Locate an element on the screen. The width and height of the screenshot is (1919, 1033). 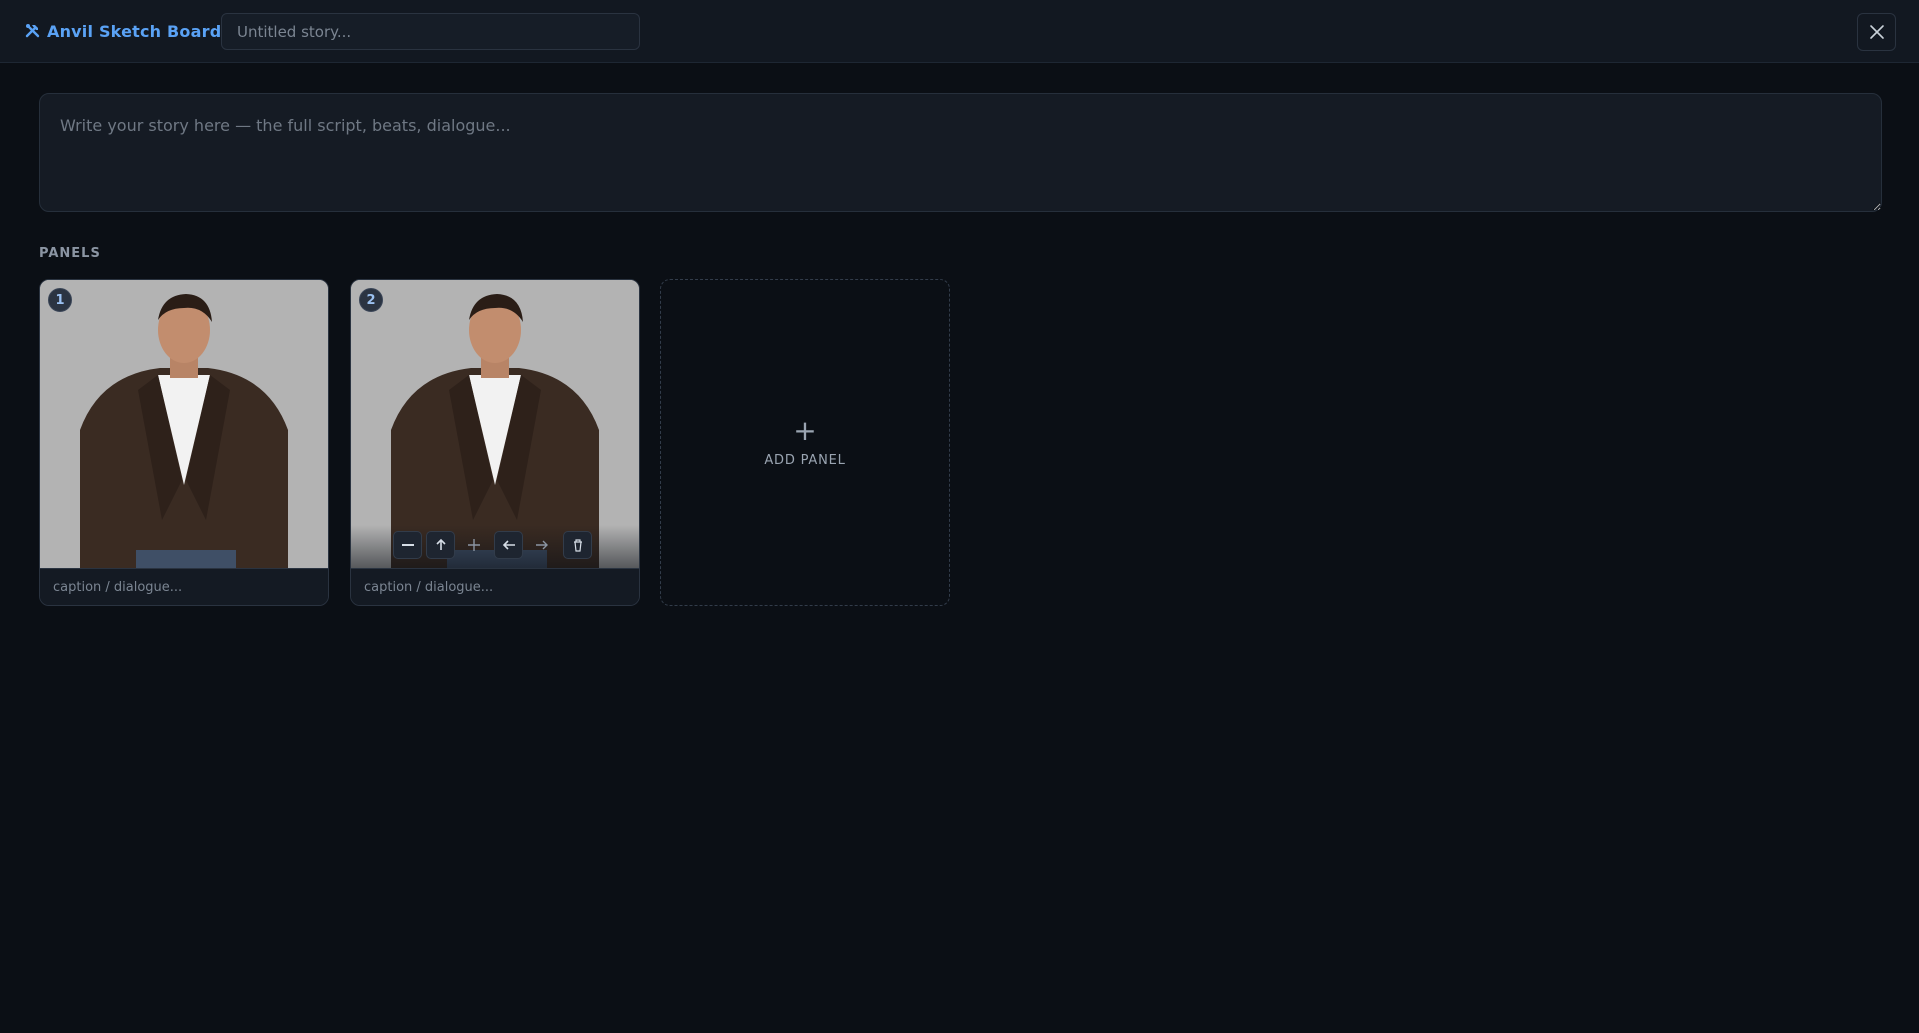
panel-toolbar is located at coordinates (495, 546).